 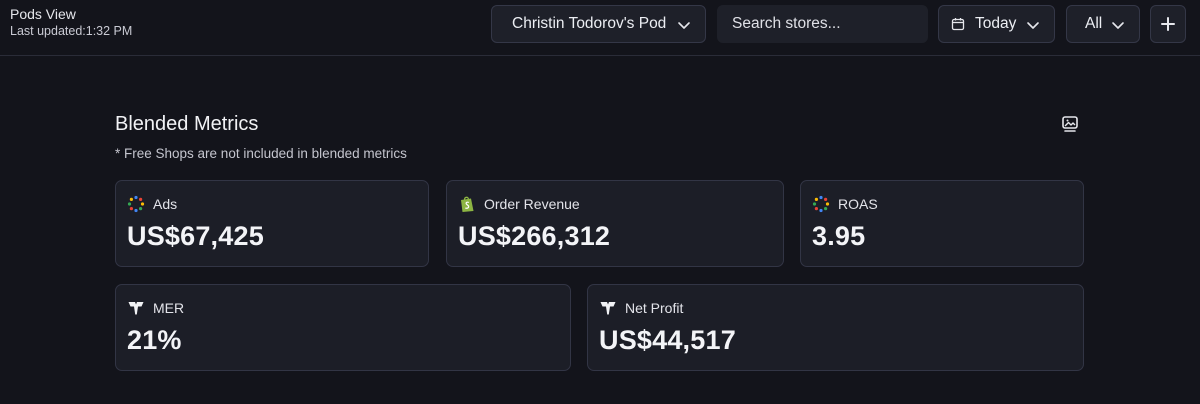 What do you see at coordinates (467, 204) in the screenshot?
I see `shopify-bag-icon` at bounding box center [467, 204].